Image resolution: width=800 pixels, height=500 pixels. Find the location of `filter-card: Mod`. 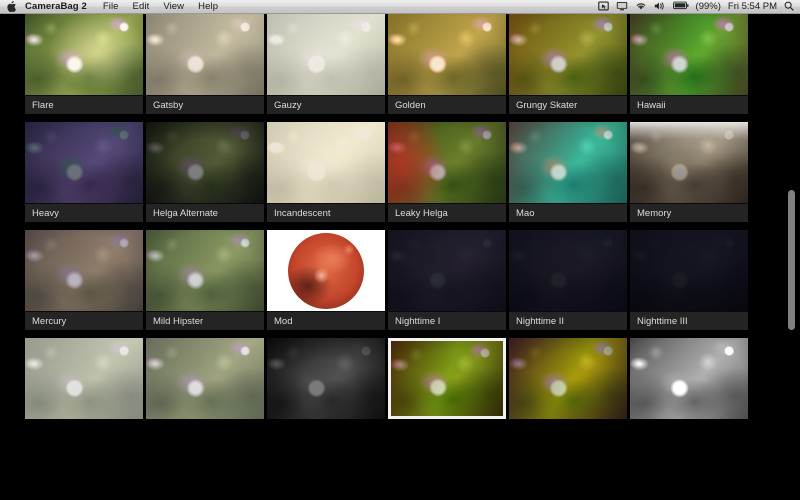

filter-card: Mod is located at coordinates (326, 280).